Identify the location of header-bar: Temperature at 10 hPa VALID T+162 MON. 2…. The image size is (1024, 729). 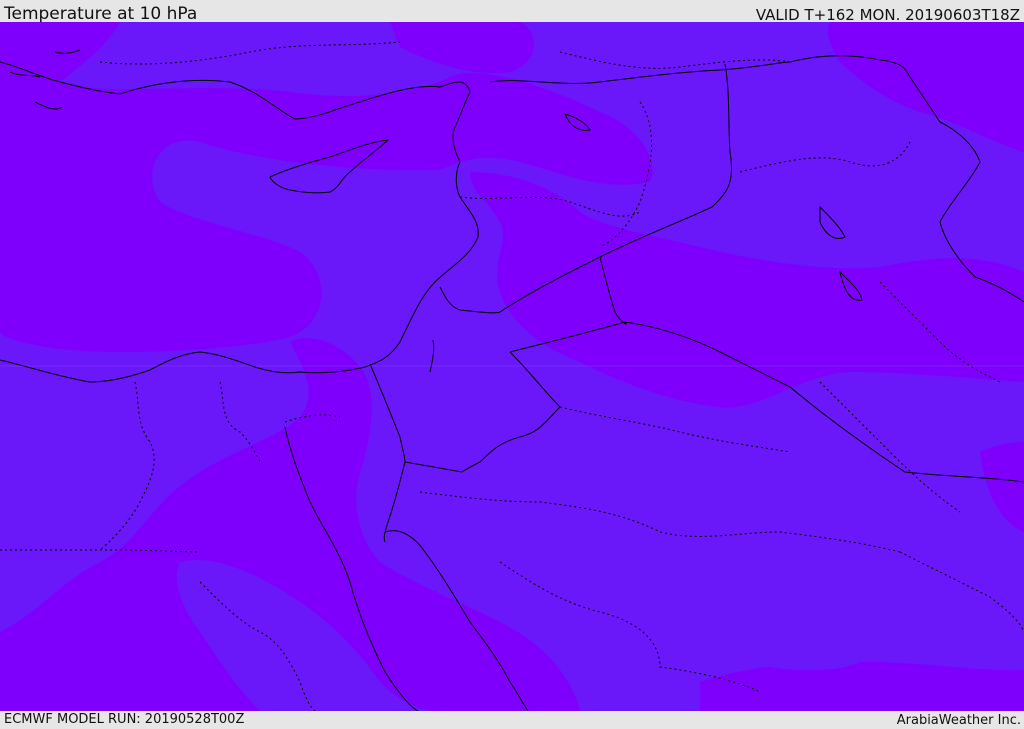
(512, 12).